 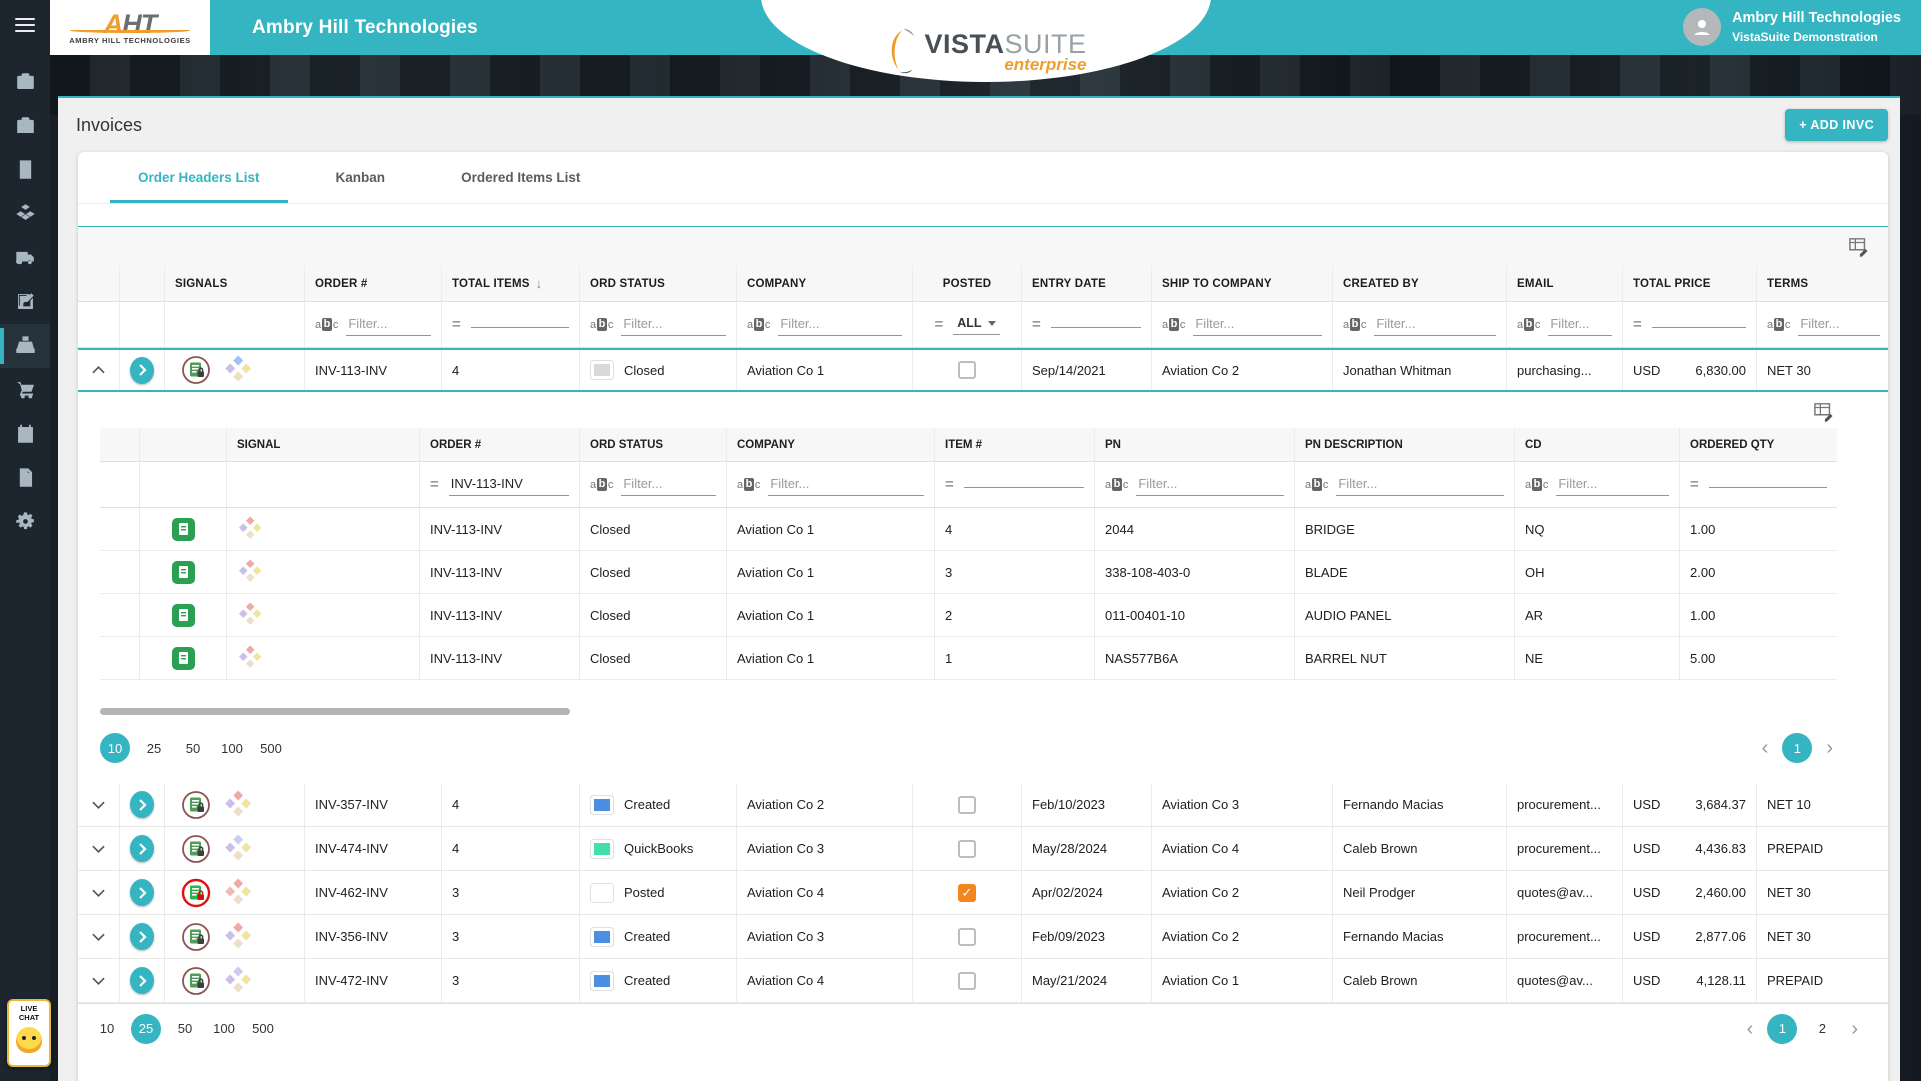 What do you see at coordinates (1758, 444) in the screenshot?
I see `dcol-ordered-qty: ORDERED QTY` at bounding box center [1758, 444].